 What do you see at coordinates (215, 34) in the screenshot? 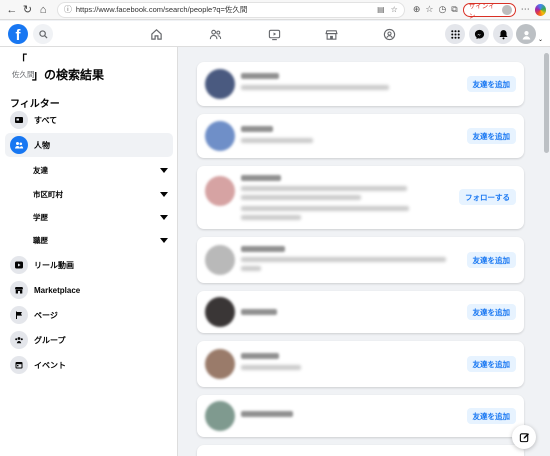
I see `friends-icon` at bounding box center [215, 34].